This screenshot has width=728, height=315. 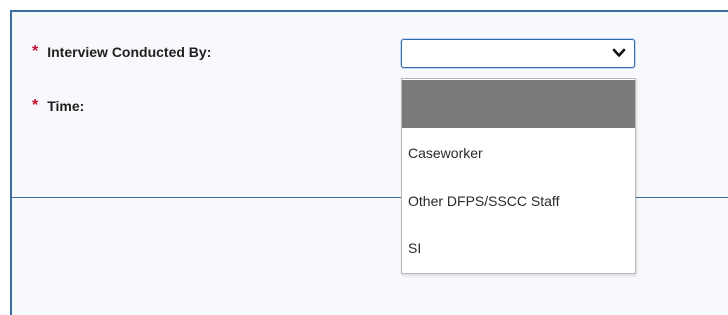 I want to click on interview-conducted-by-row: * Interview Conducted By:, so click(x=122, y=52).